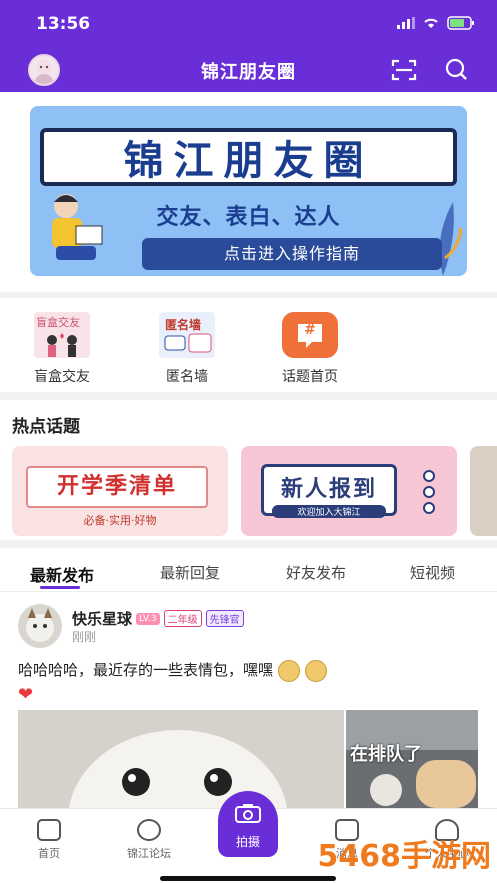 The image size is (497, 883). What do you see at coordinates (49, 830) in the screenshot?
I see `home-icon` at bounding box center [49, 830].